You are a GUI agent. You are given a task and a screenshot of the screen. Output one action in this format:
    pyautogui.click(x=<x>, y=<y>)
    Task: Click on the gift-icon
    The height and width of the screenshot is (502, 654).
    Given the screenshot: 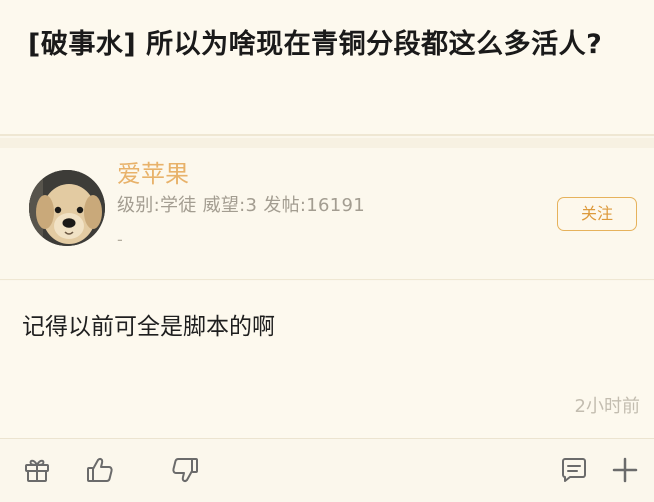 What is the action you would take?
    pyautogui.click(x=37, y=470)
    